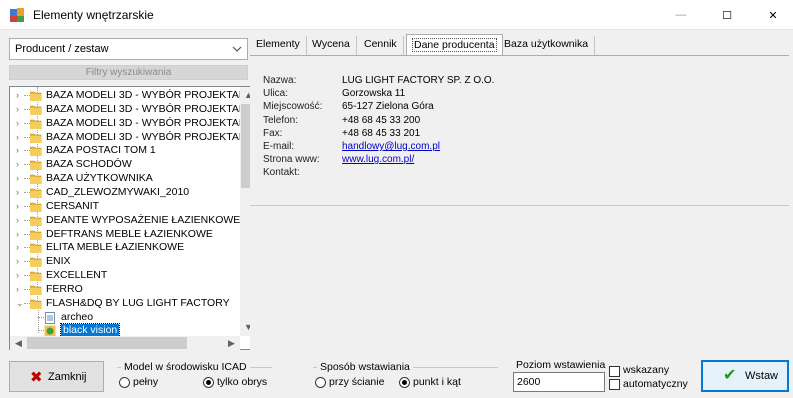 Image resolution: width=793 pixels, height=398 pixels. Describe the element at coordinates (614, 371) in the screenshot. I see `checkbox-shown` at that location.